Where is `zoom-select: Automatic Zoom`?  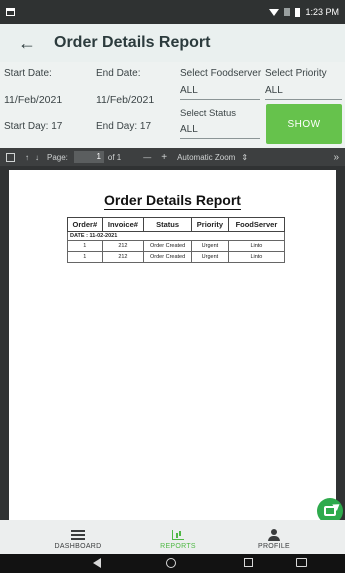
zoom-select: Automatic Zoom is located at coordinates (206, 157).